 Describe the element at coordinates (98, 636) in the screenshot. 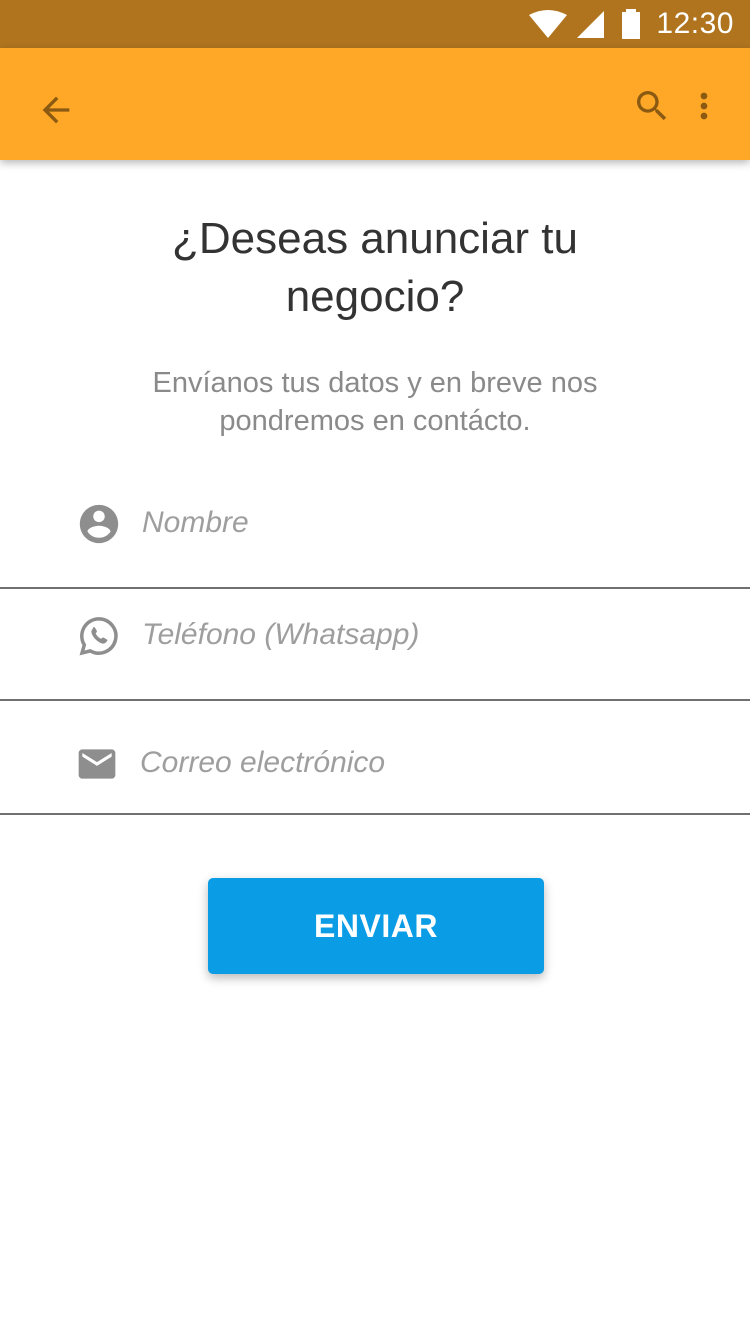

I see `whatsapp-icon` at that location.